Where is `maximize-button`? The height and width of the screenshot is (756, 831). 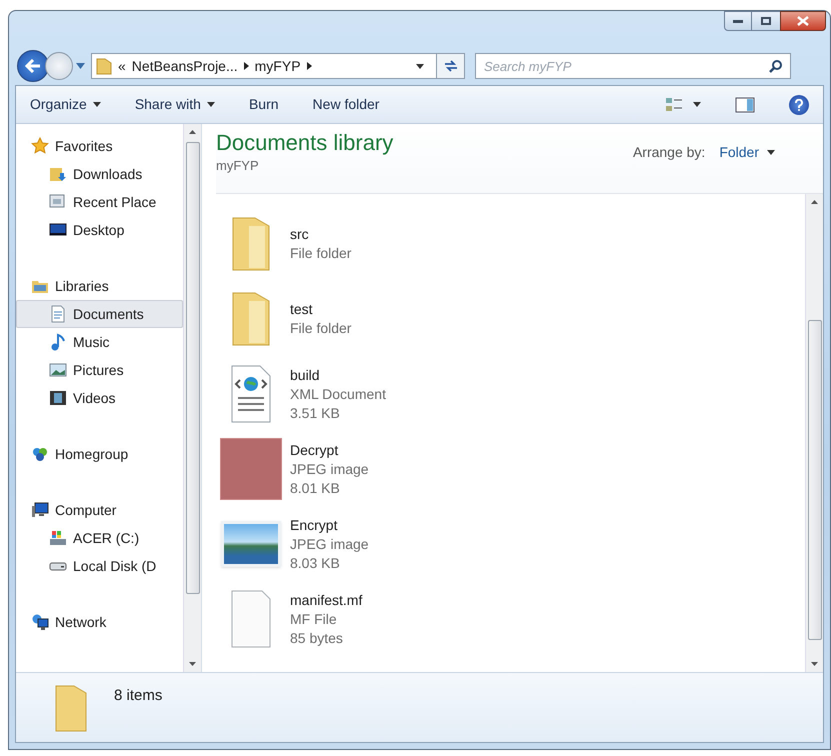 maximize-button is located at coordinates (766, 21).